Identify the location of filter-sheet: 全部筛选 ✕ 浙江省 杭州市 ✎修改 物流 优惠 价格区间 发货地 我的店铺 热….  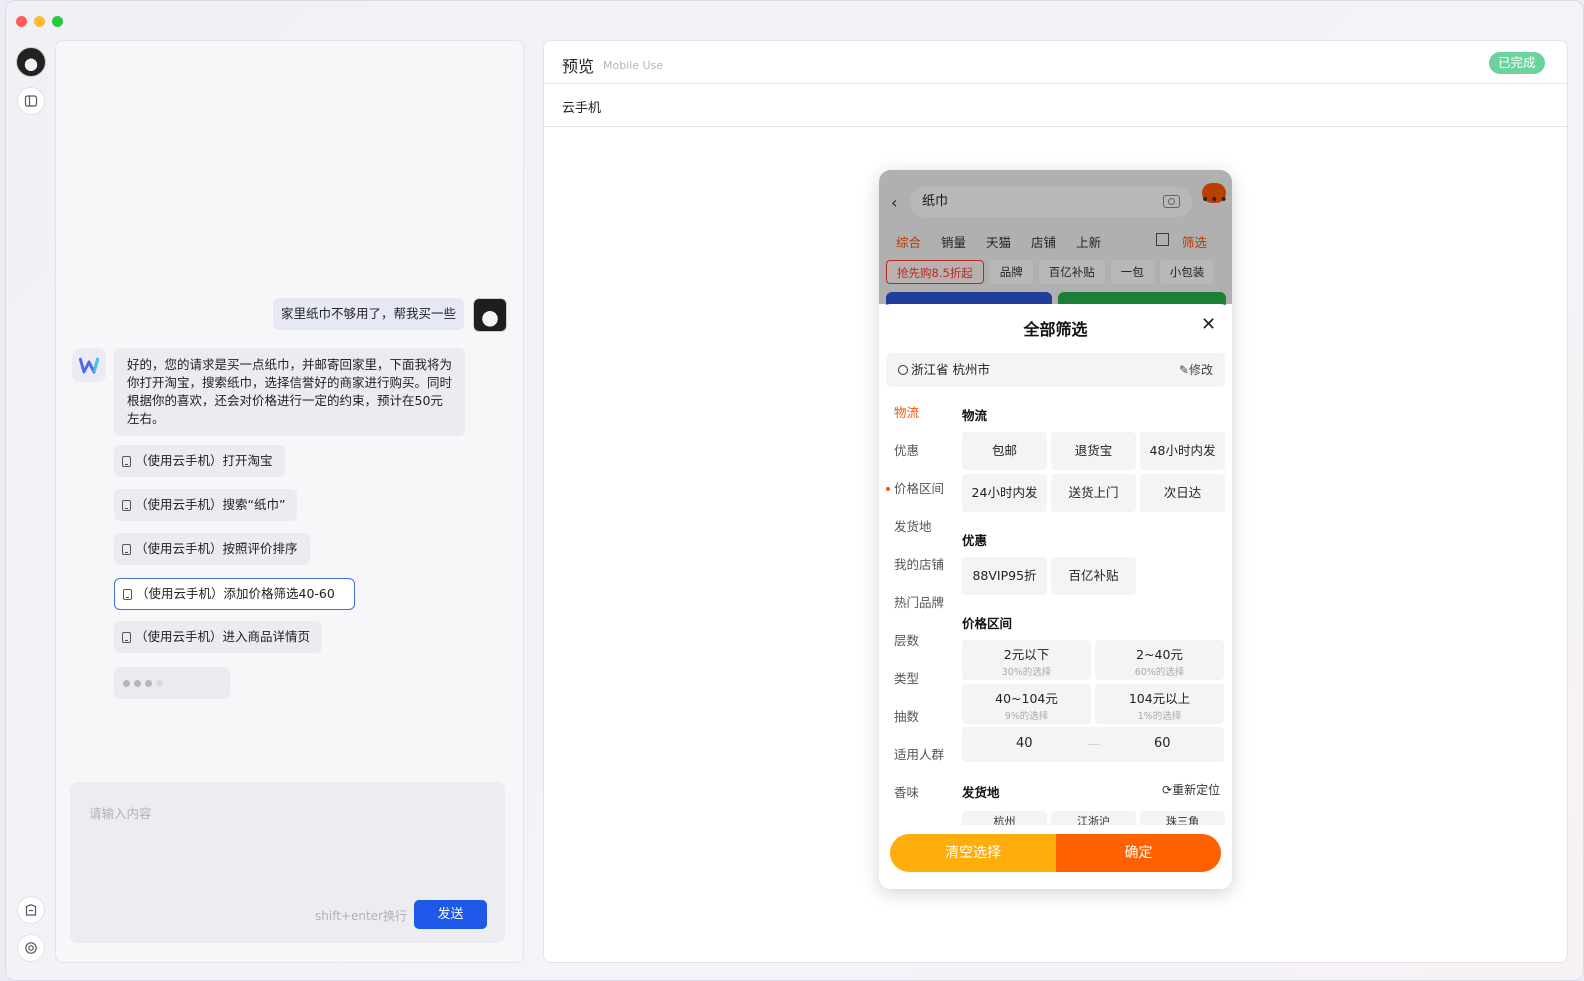
(1055, 596).